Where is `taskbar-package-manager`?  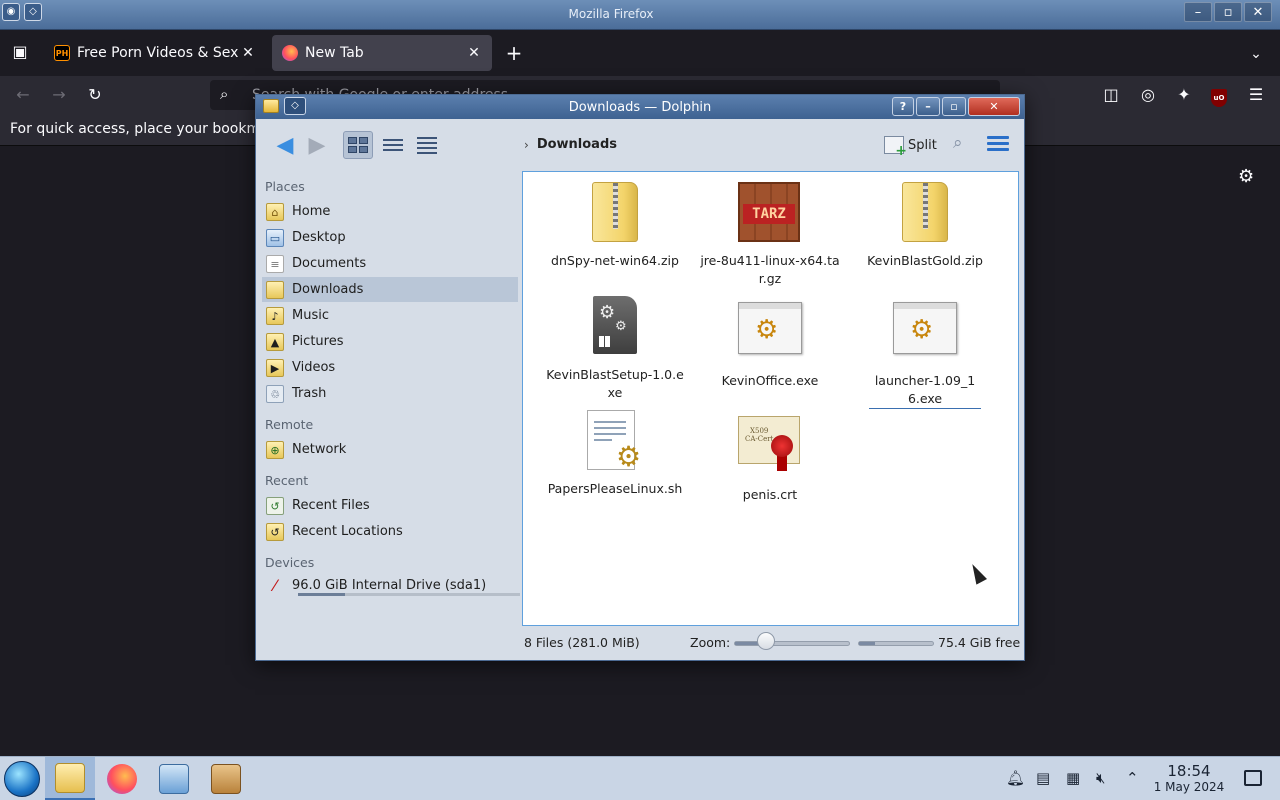 taskbar-package-manager is located at coordinates (226, 778).